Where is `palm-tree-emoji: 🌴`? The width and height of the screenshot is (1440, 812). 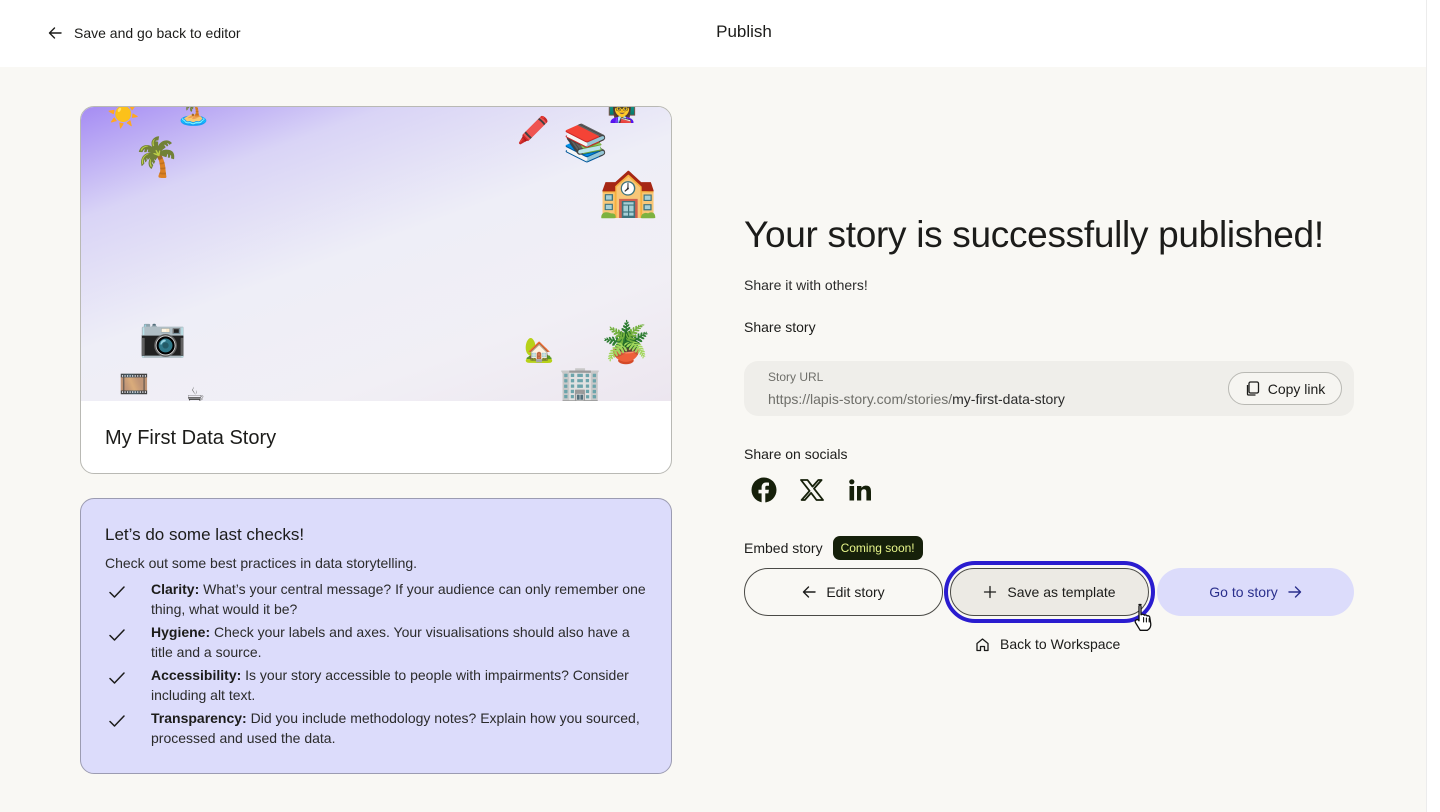
palm-tree-emoji: 🌴 is located at coordinates (157, 158).